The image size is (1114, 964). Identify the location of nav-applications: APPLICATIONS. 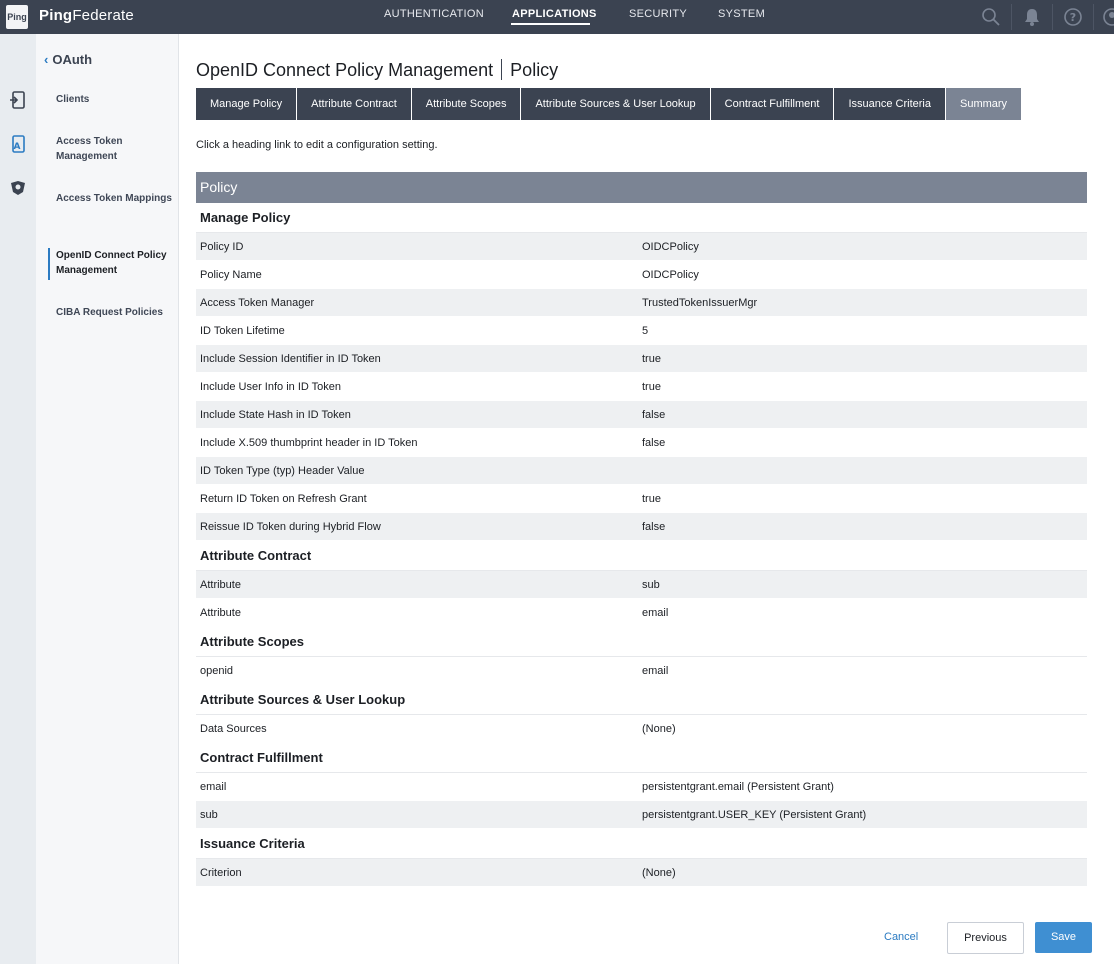
(554, 14).